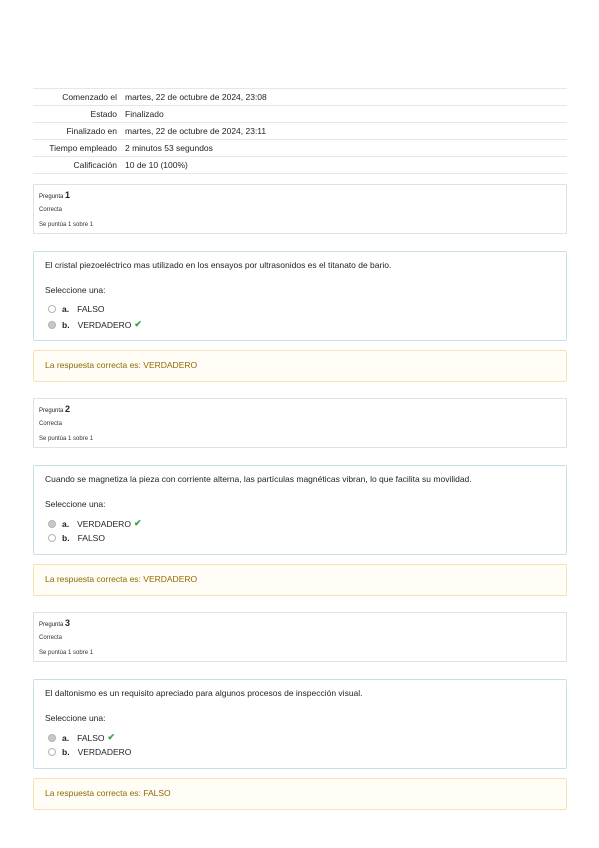  I want to click on correct-answer-feedback-2: La respuesta correcta es: VERDADERO, so click(300, 580).